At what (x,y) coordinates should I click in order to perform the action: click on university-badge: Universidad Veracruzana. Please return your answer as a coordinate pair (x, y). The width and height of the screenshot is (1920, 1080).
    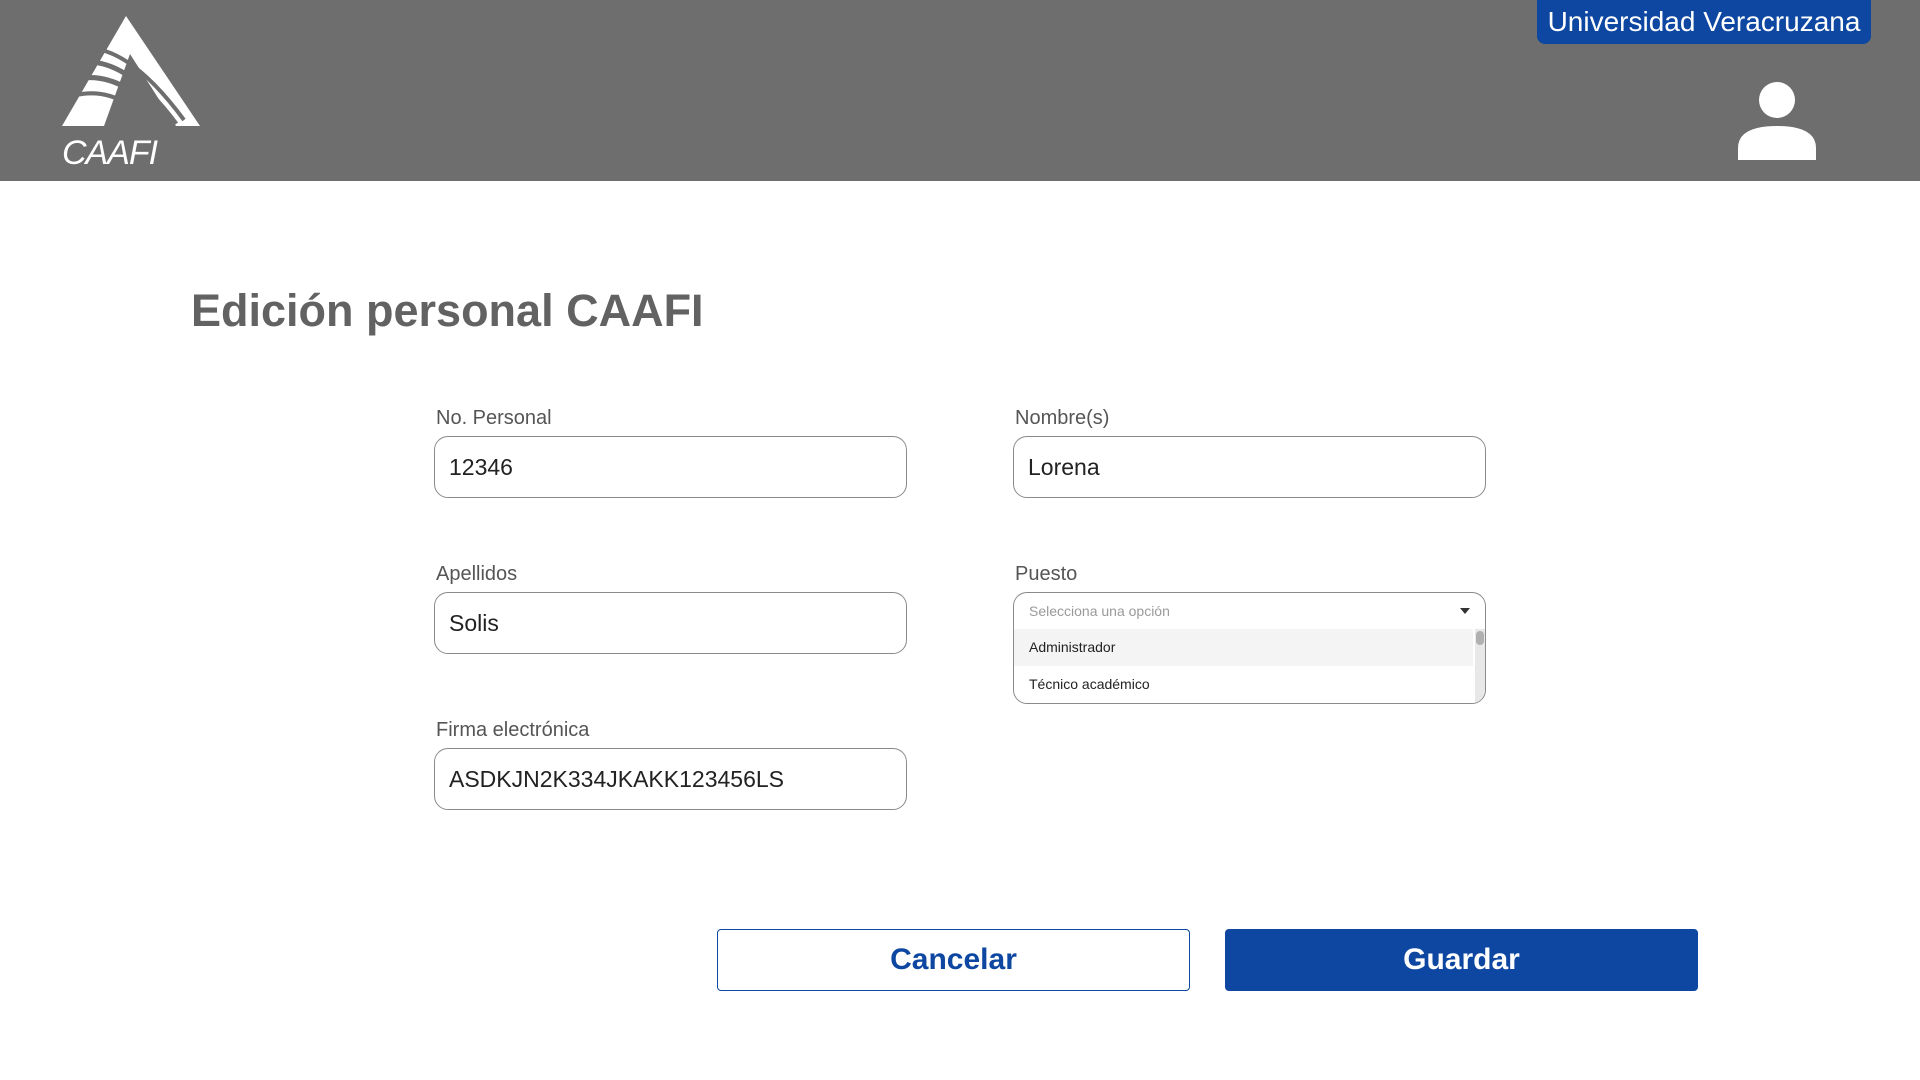
    Looking at the image, I should click on (1704, 22).